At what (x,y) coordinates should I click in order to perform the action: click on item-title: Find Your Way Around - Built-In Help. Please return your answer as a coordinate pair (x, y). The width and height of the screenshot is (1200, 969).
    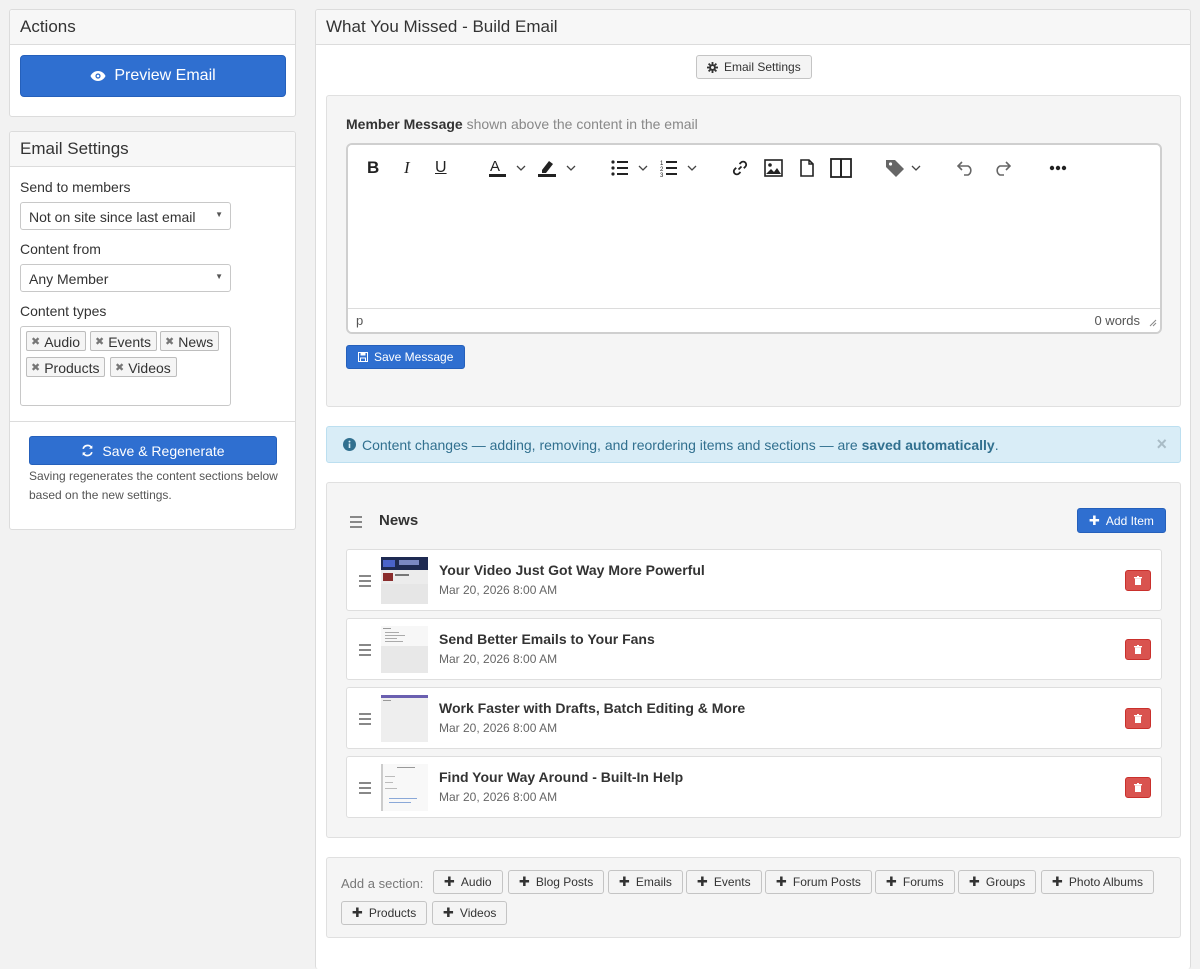
    Looking at the image, I should click on (561, 777).